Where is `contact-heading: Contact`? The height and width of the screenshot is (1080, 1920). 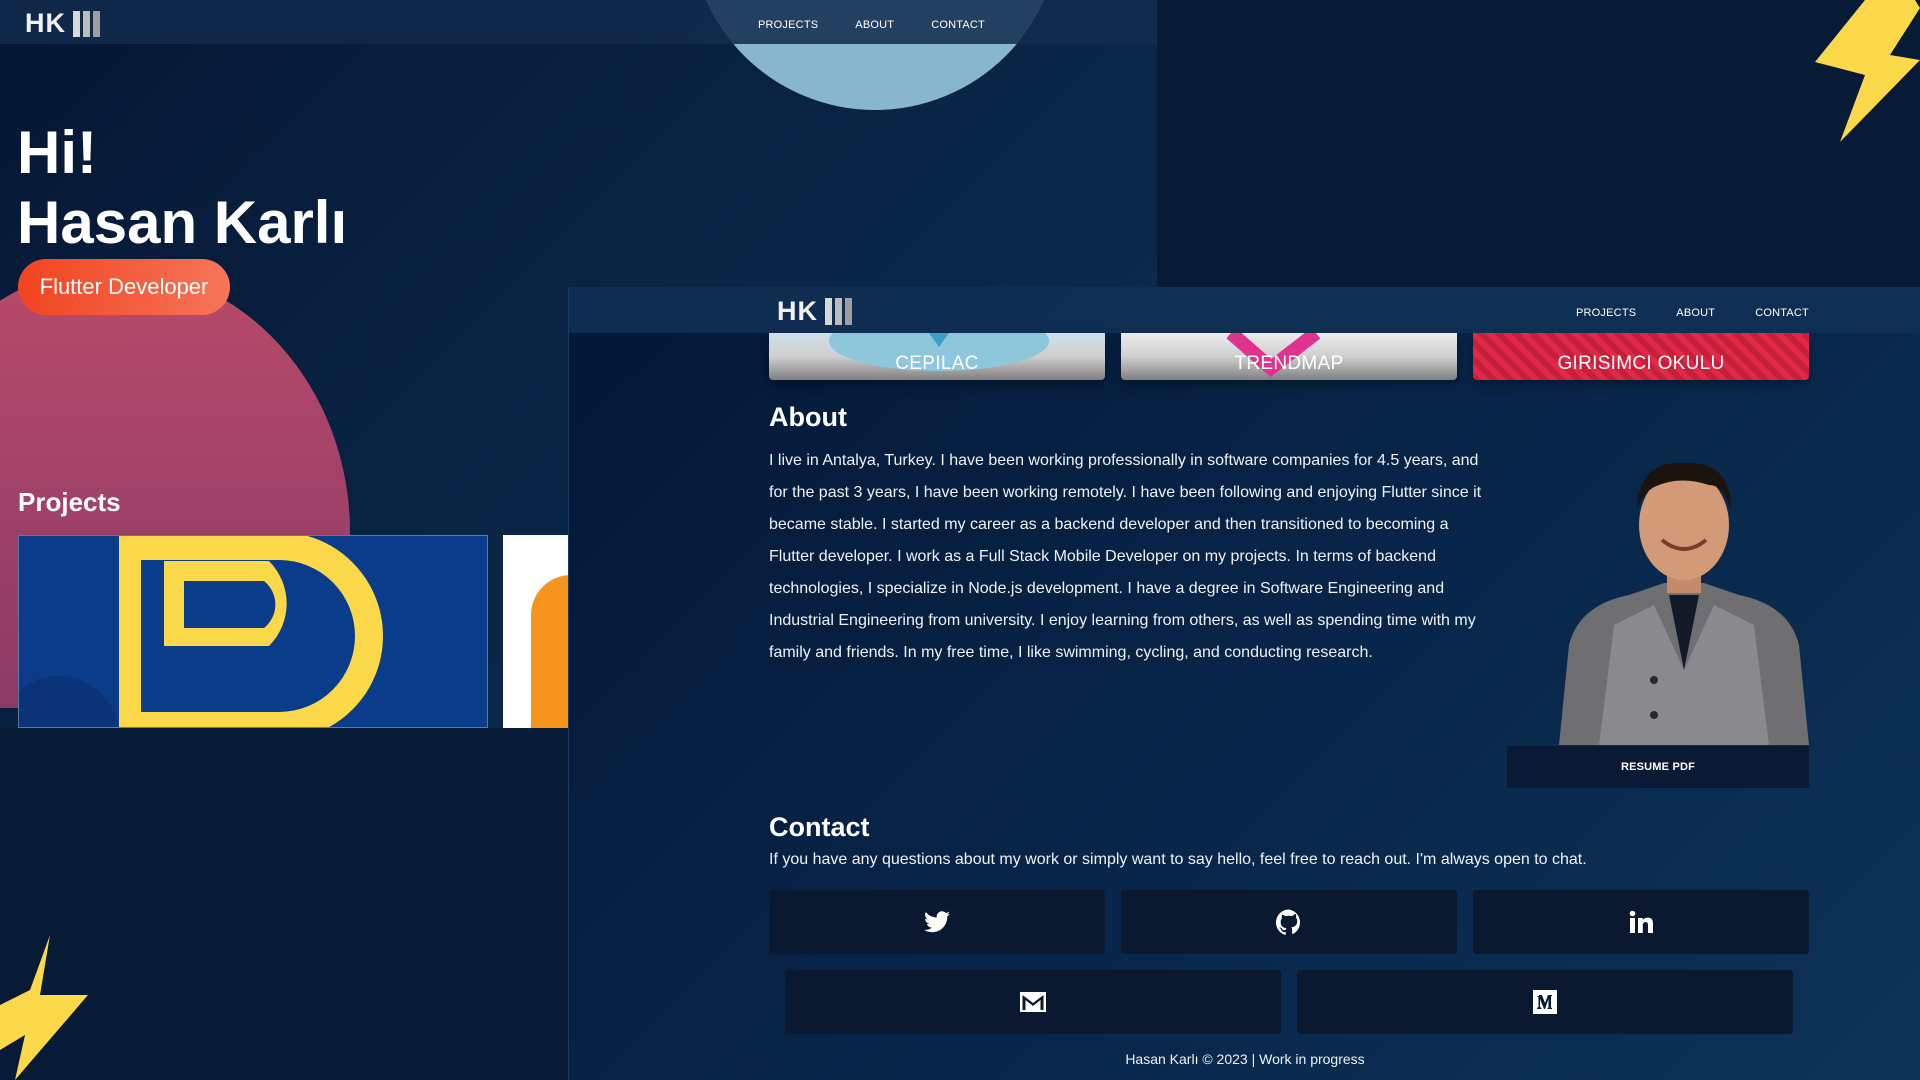 contact-heading: Contact is located at coordinates (819, 827).